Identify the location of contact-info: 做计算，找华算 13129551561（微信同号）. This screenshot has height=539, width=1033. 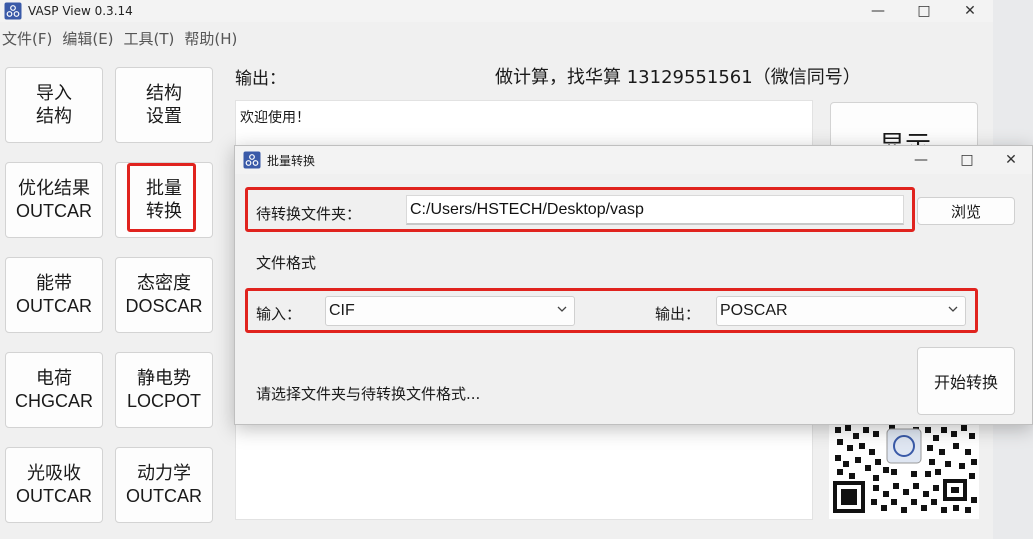
(678, 77).